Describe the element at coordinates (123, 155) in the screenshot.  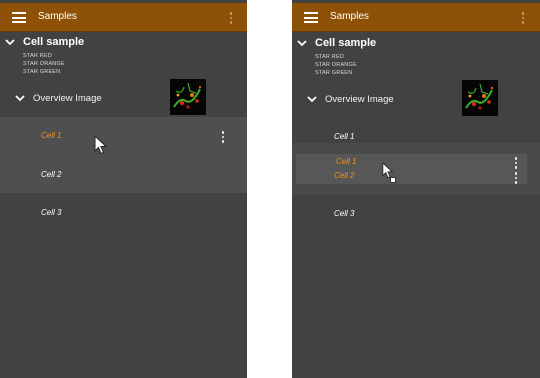
I see `selection-highlight` at that location.